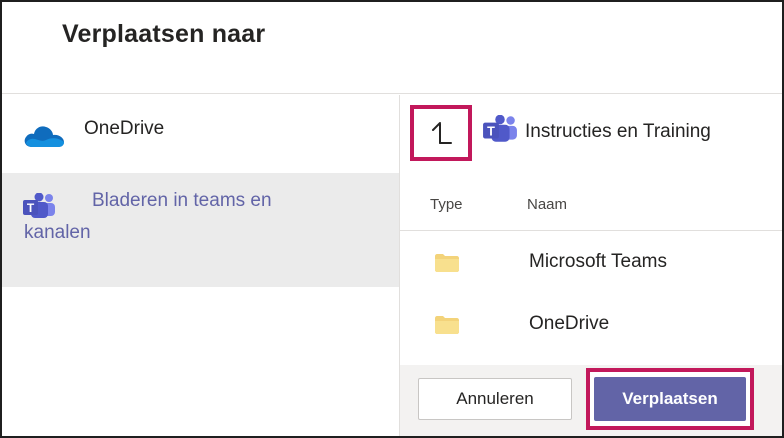 This screenshot has width=784, height=438. What do you see at coordinates (495, 399) in the screenshot?
I see `cancel-button: Annuleren` at bounding box center [495, 399].